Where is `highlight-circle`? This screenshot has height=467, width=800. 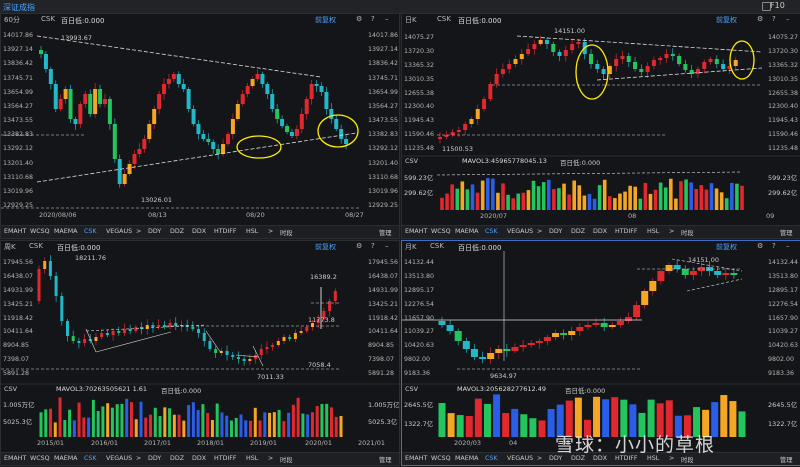 highlight-circle is located at coordinates (259, 147).